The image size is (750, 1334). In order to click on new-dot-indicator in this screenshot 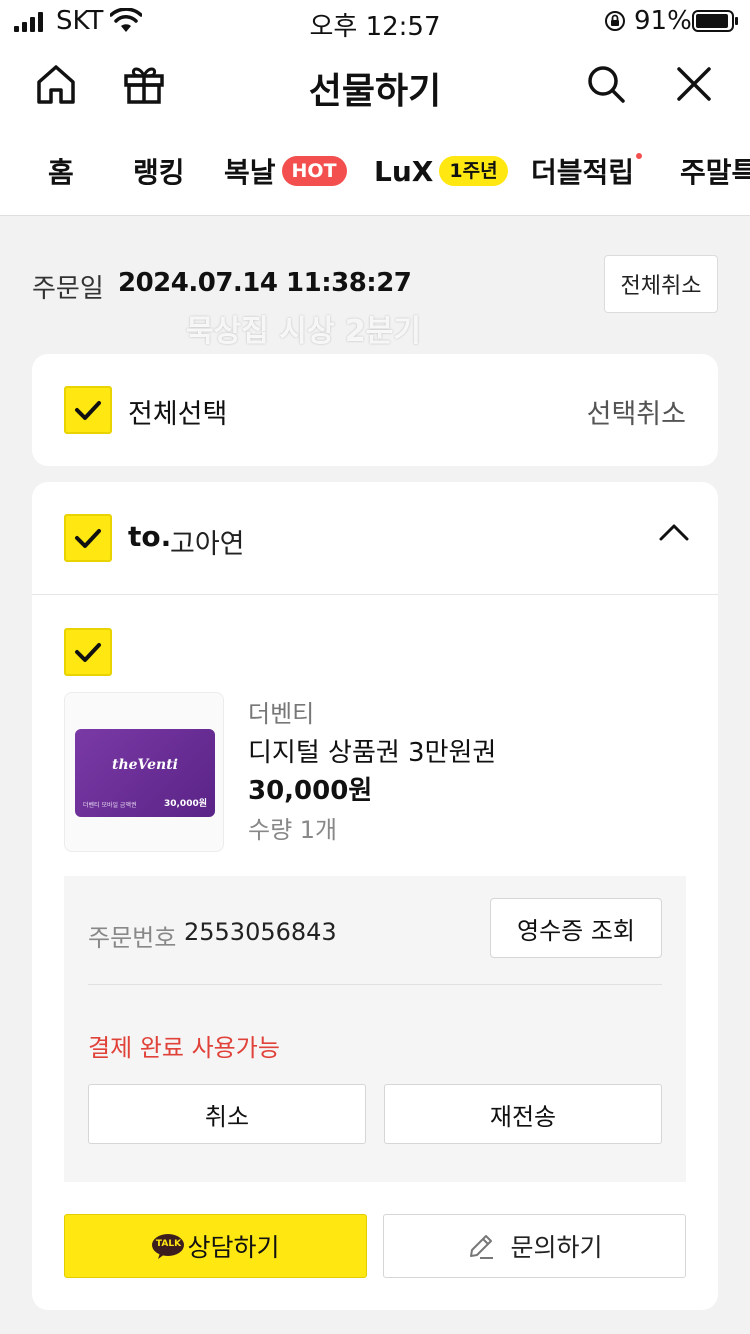, I will do `click(639, 156)`.